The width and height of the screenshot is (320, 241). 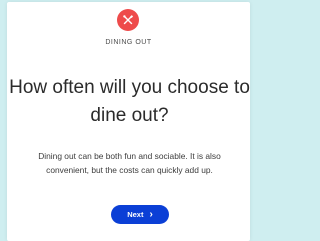 I want to click on question-line-1: How often will you choose to, so click(x=129, y=87).